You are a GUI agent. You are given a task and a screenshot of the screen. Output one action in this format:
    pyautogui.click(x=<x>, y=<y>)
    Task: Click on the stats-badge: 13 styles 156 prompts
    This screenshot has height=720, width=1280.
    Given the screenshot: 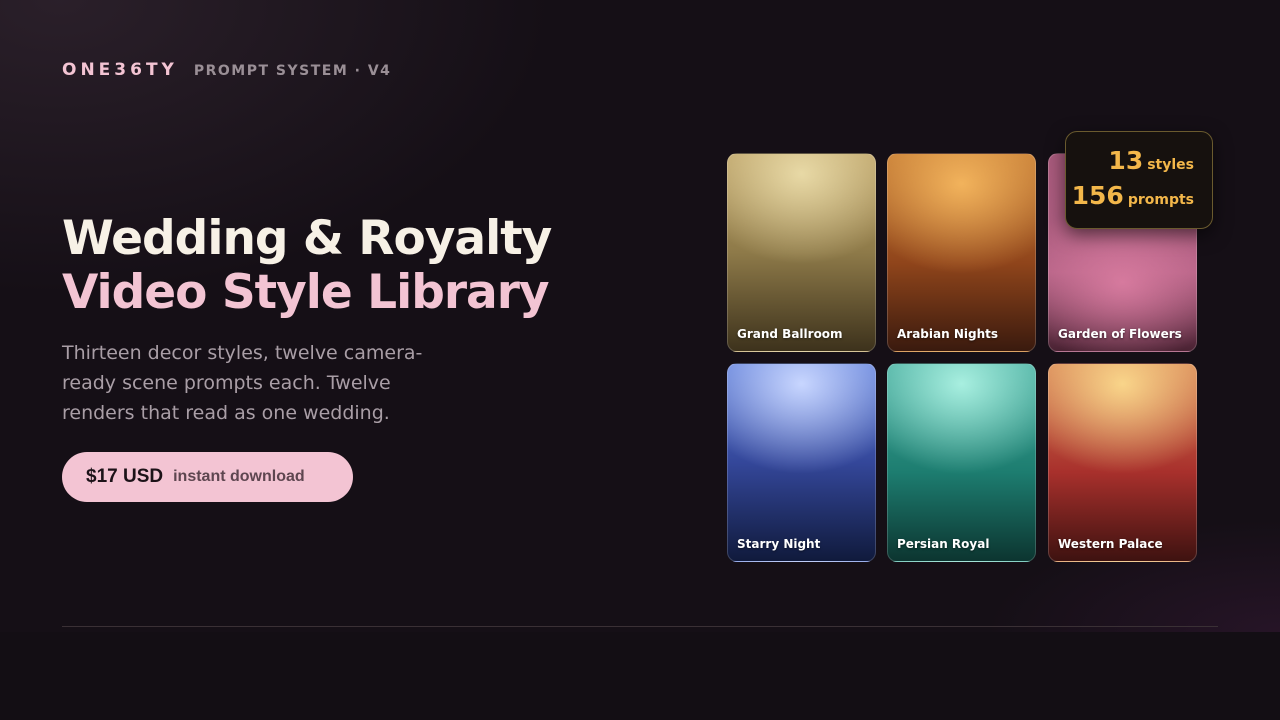 What is the action you would take?
    pyautogui.click(x=1139, y=180)
    